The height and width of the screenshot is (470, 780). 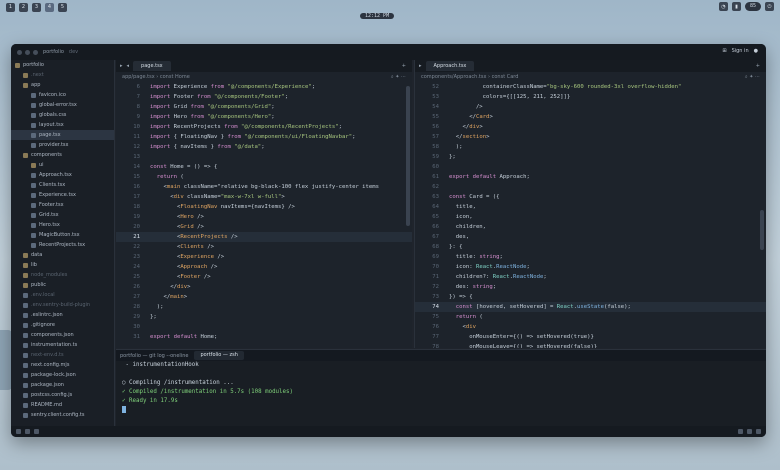 I want to click on code-line: 65 icon,, so click(x=590, y=217).